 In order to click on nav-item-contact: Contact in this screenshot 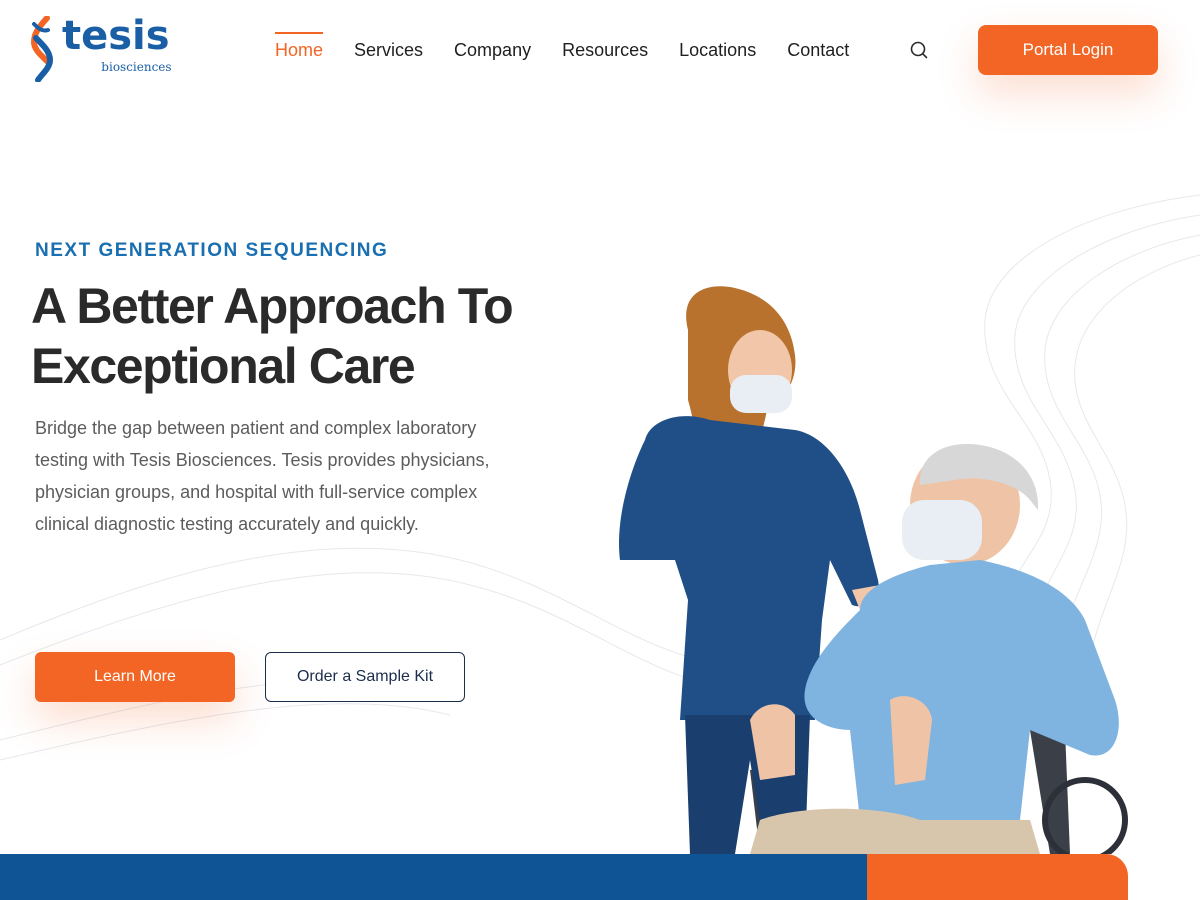, I will do `click(818, 45)`.